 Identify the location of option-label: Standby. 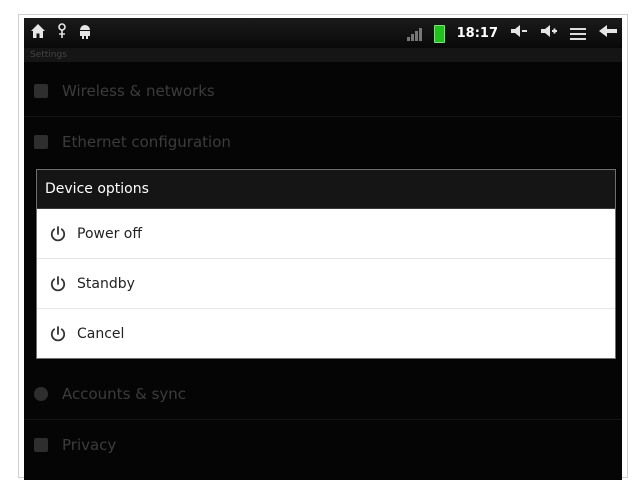
(106, 283).